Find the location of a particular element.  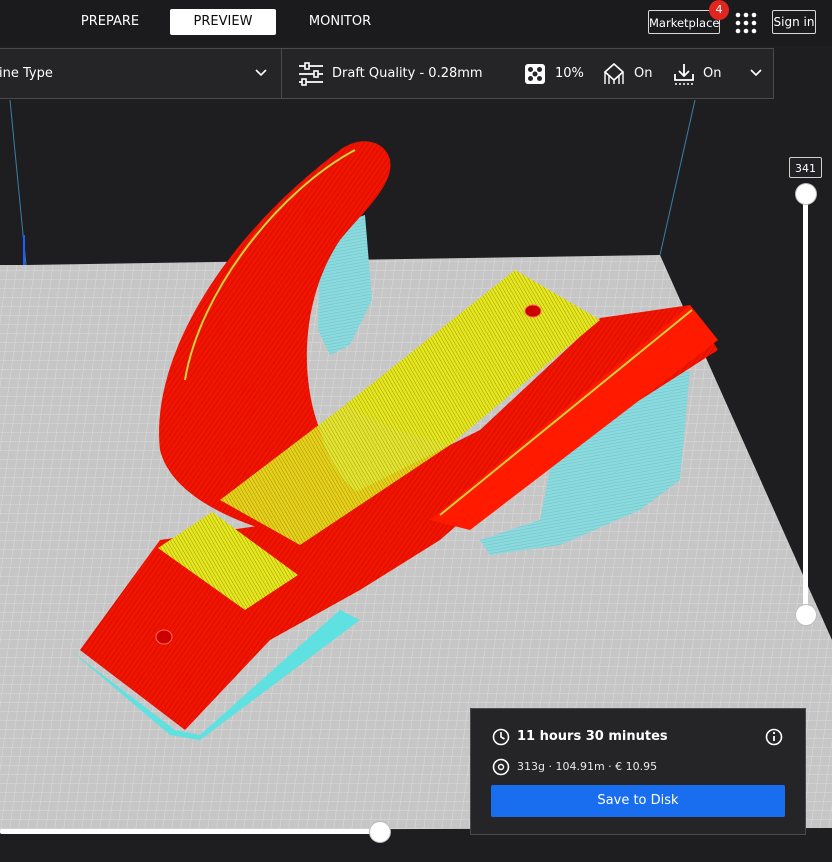

print-settings-panel: Draft Quality - 0.28mm 10% On On is located at coordinates (527, 73).